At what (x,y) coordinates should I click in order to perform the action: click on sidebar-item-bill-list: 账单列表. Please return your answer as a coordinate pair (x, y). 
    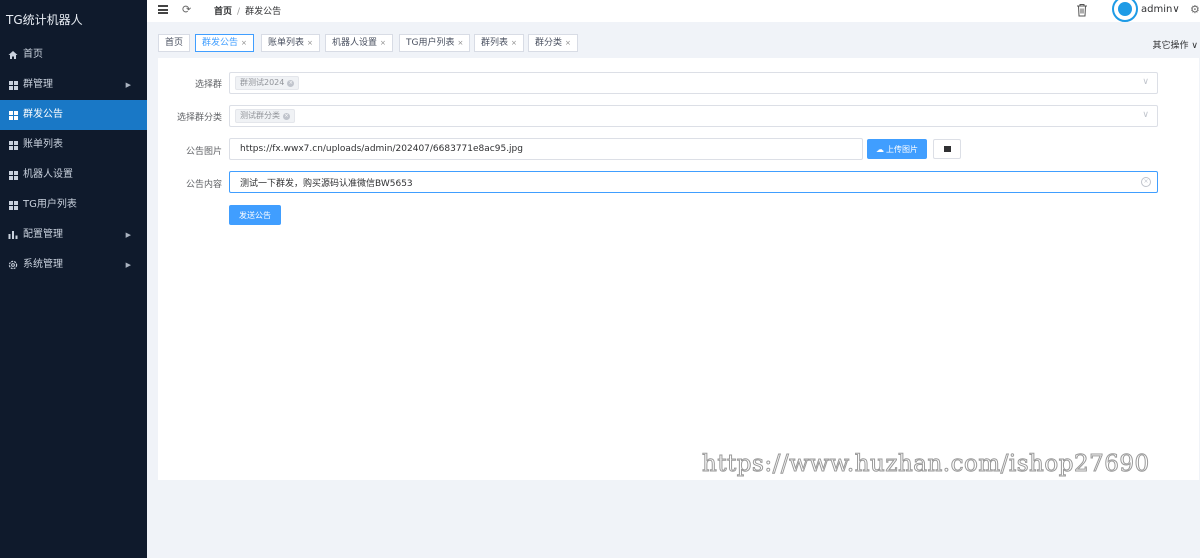
    Looking at the image, I should click on (73, 145).